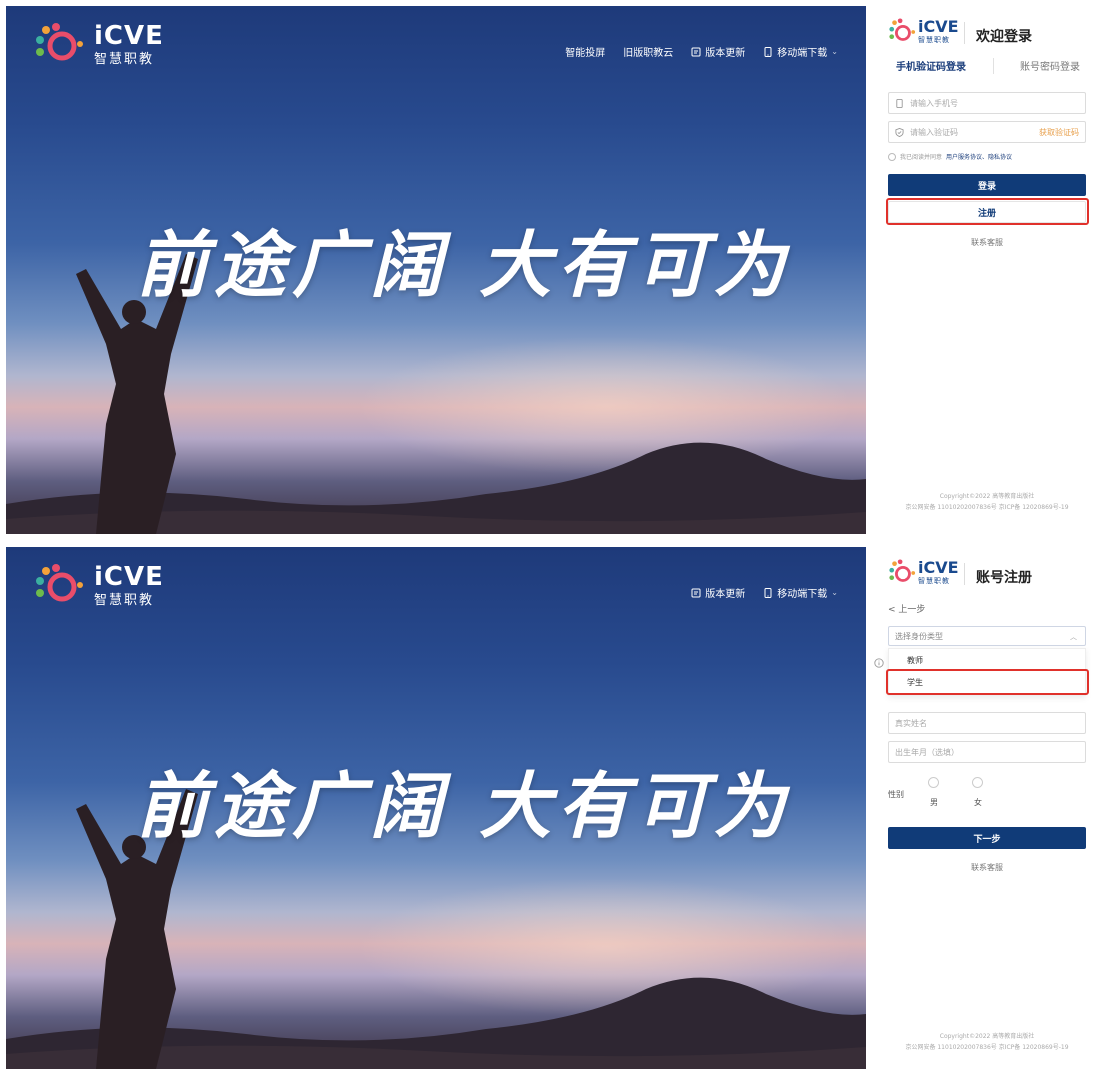 This screenshot has height=1069, width=1108. I want to click on name-placeholder: 真实姓名, so click(911, 723).